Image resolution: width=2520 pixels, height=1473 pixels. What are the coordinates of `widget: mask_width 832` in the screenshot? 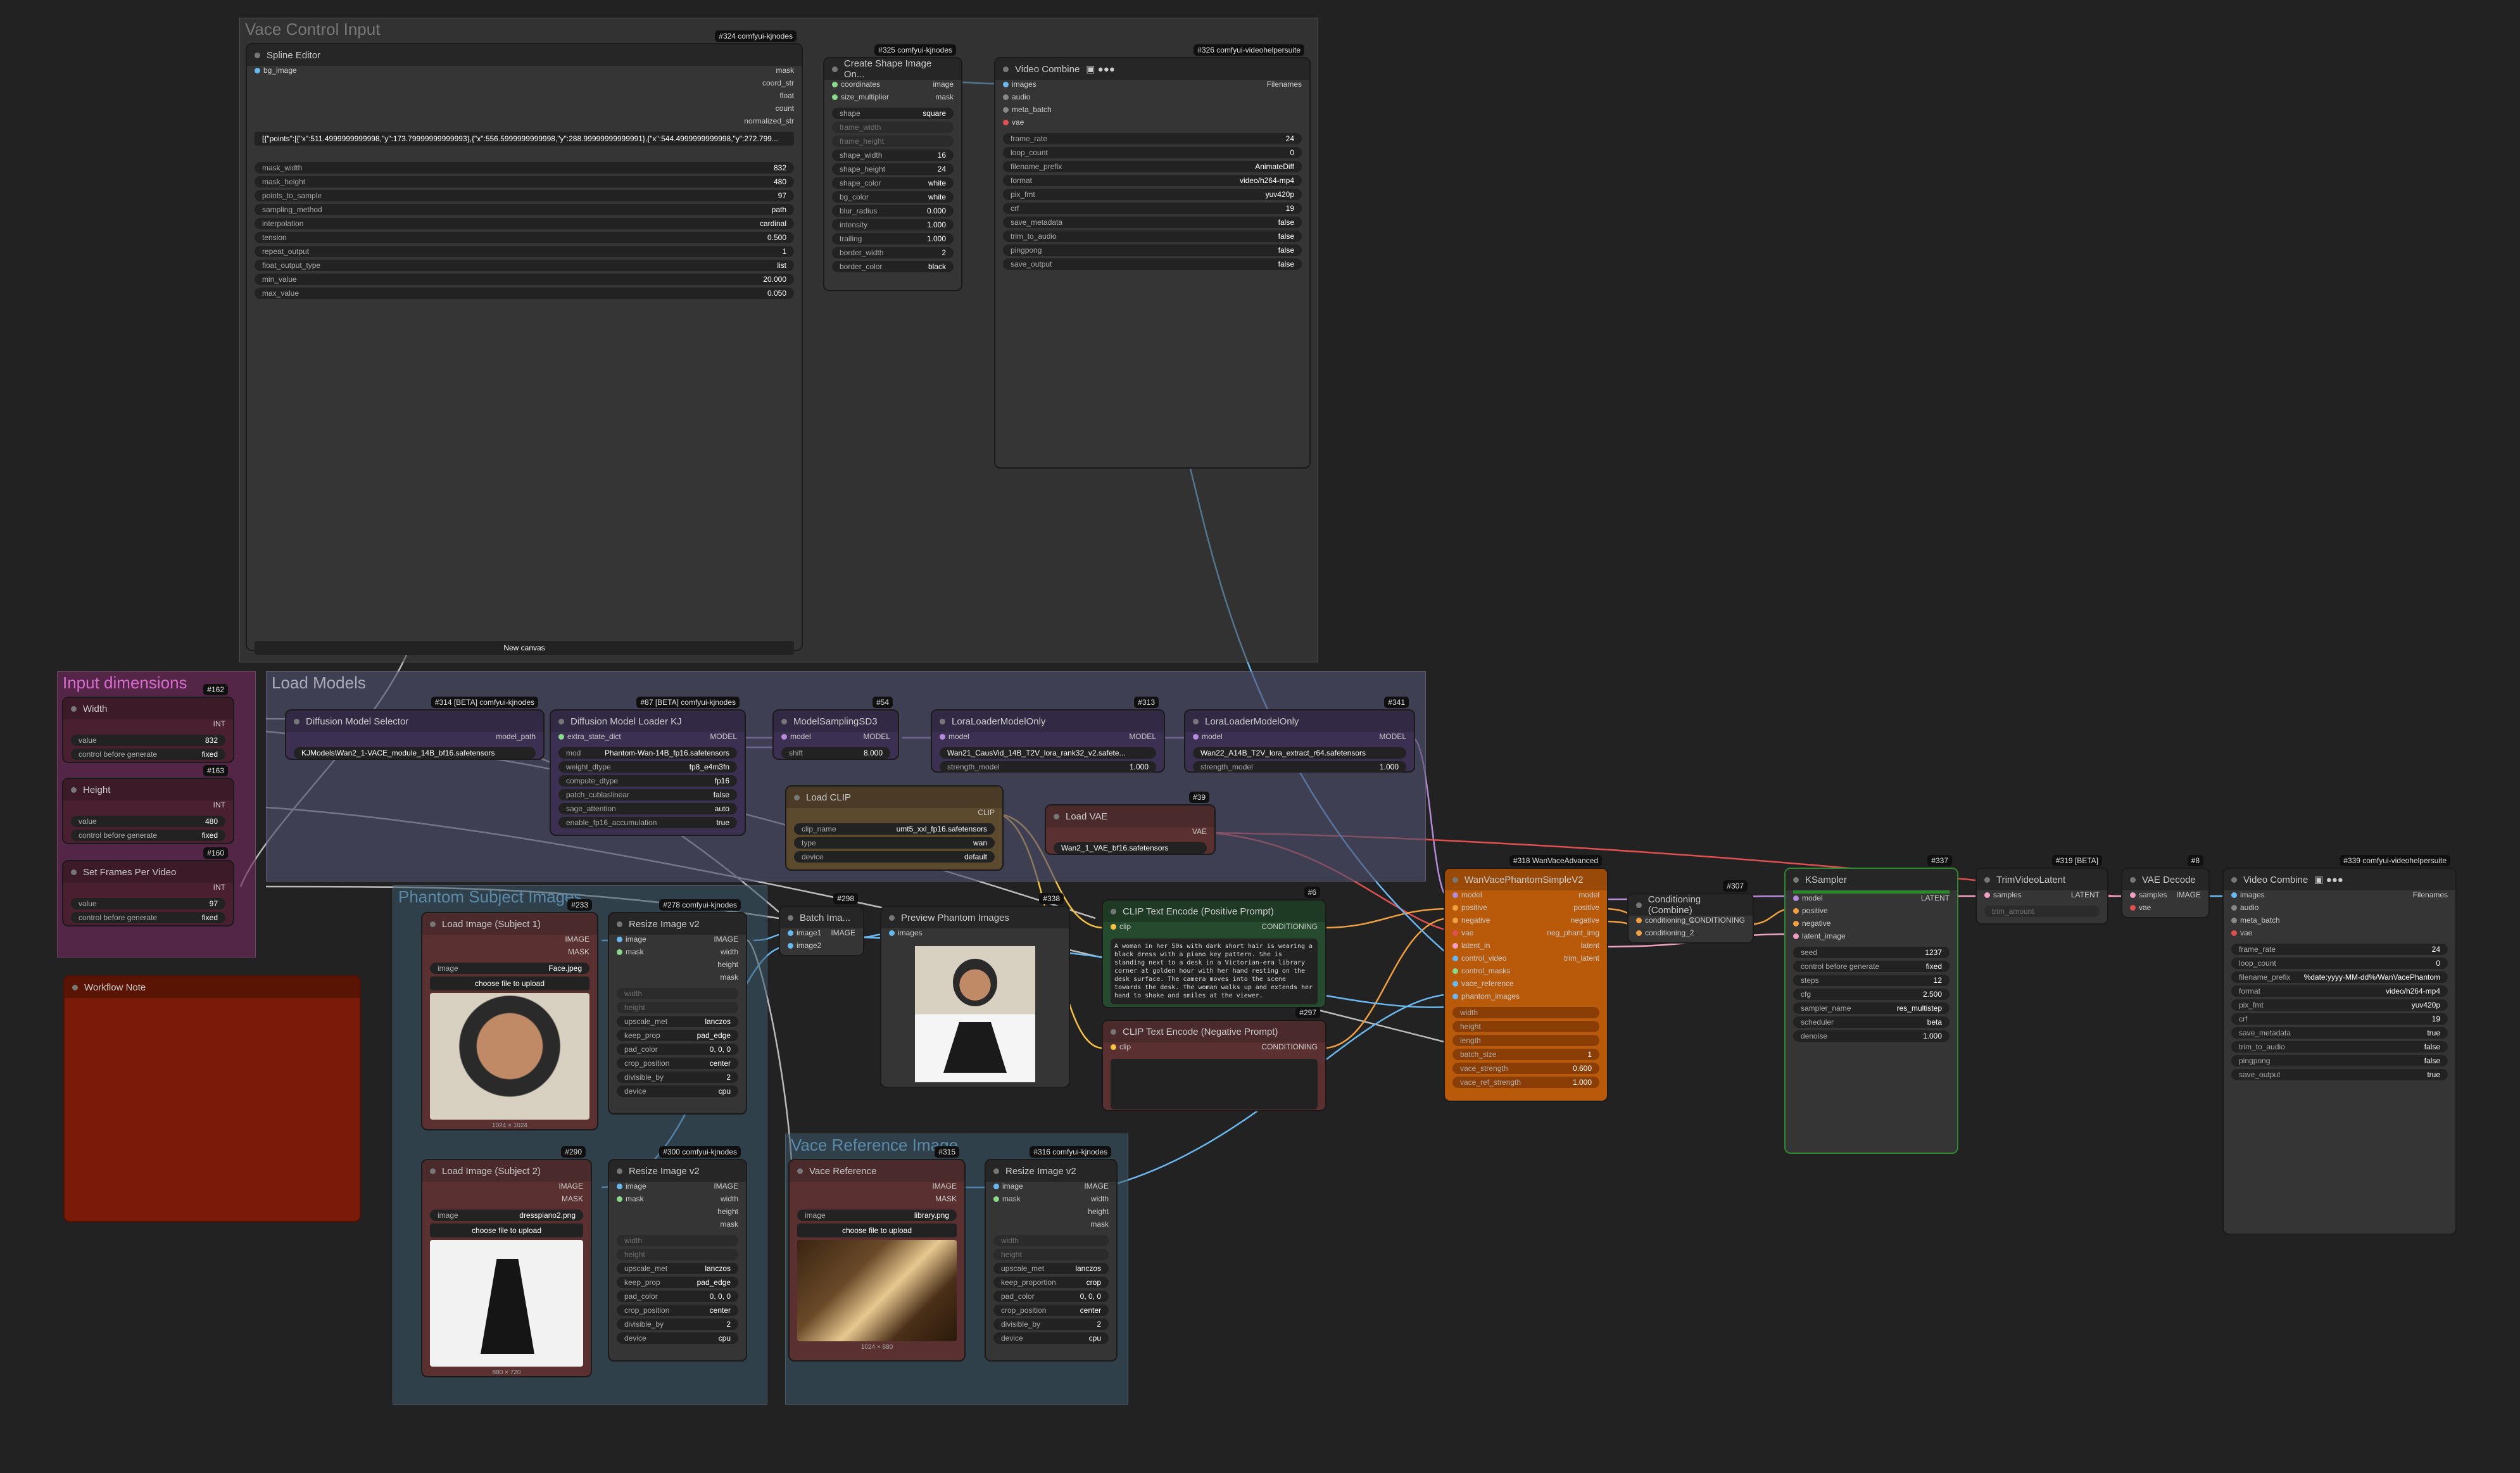 It's located at (524, 168).